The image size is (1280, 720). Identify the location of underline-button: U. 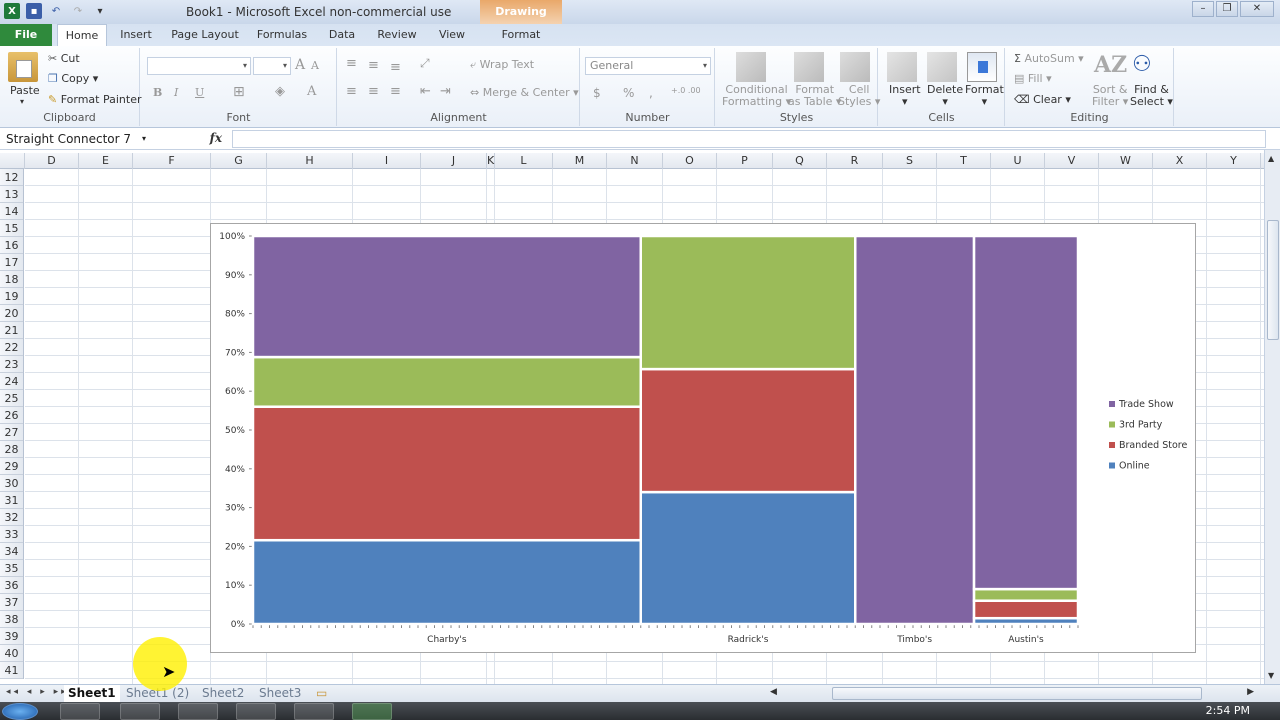
(199, 92).